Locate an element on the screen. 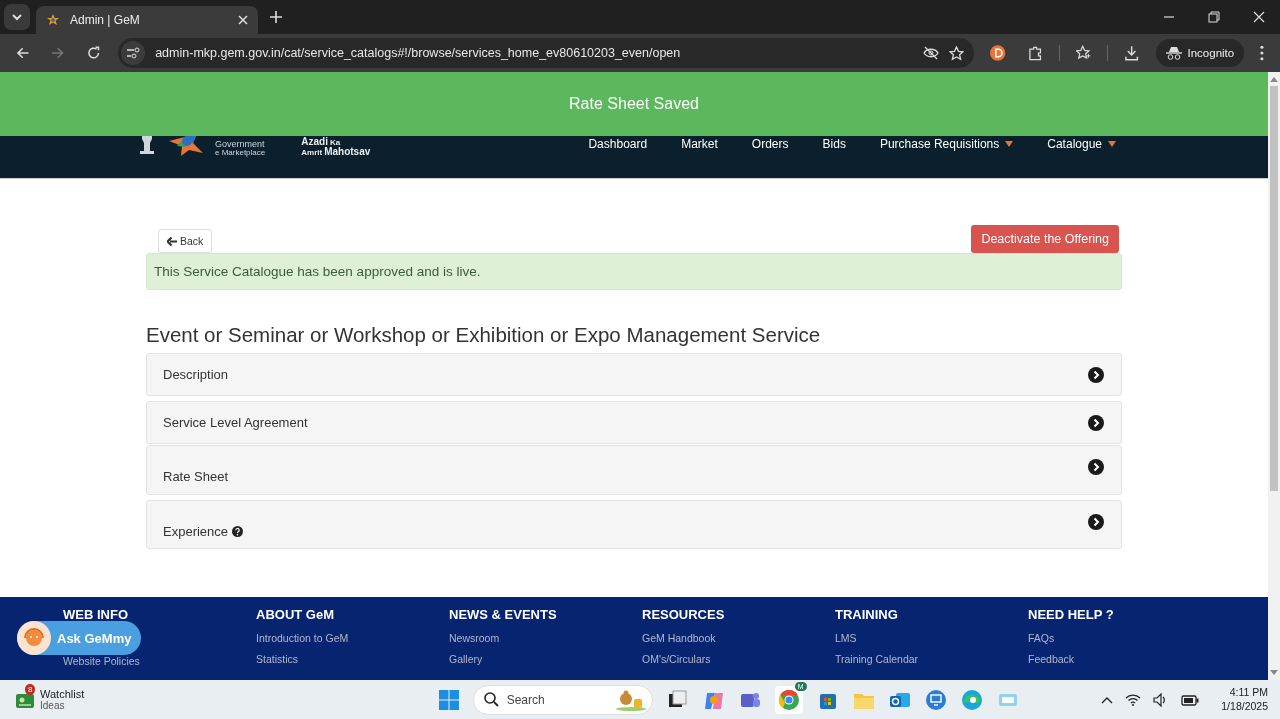 The image size is (1280, 719). restore-icon is located at coordinates (1214, 17).